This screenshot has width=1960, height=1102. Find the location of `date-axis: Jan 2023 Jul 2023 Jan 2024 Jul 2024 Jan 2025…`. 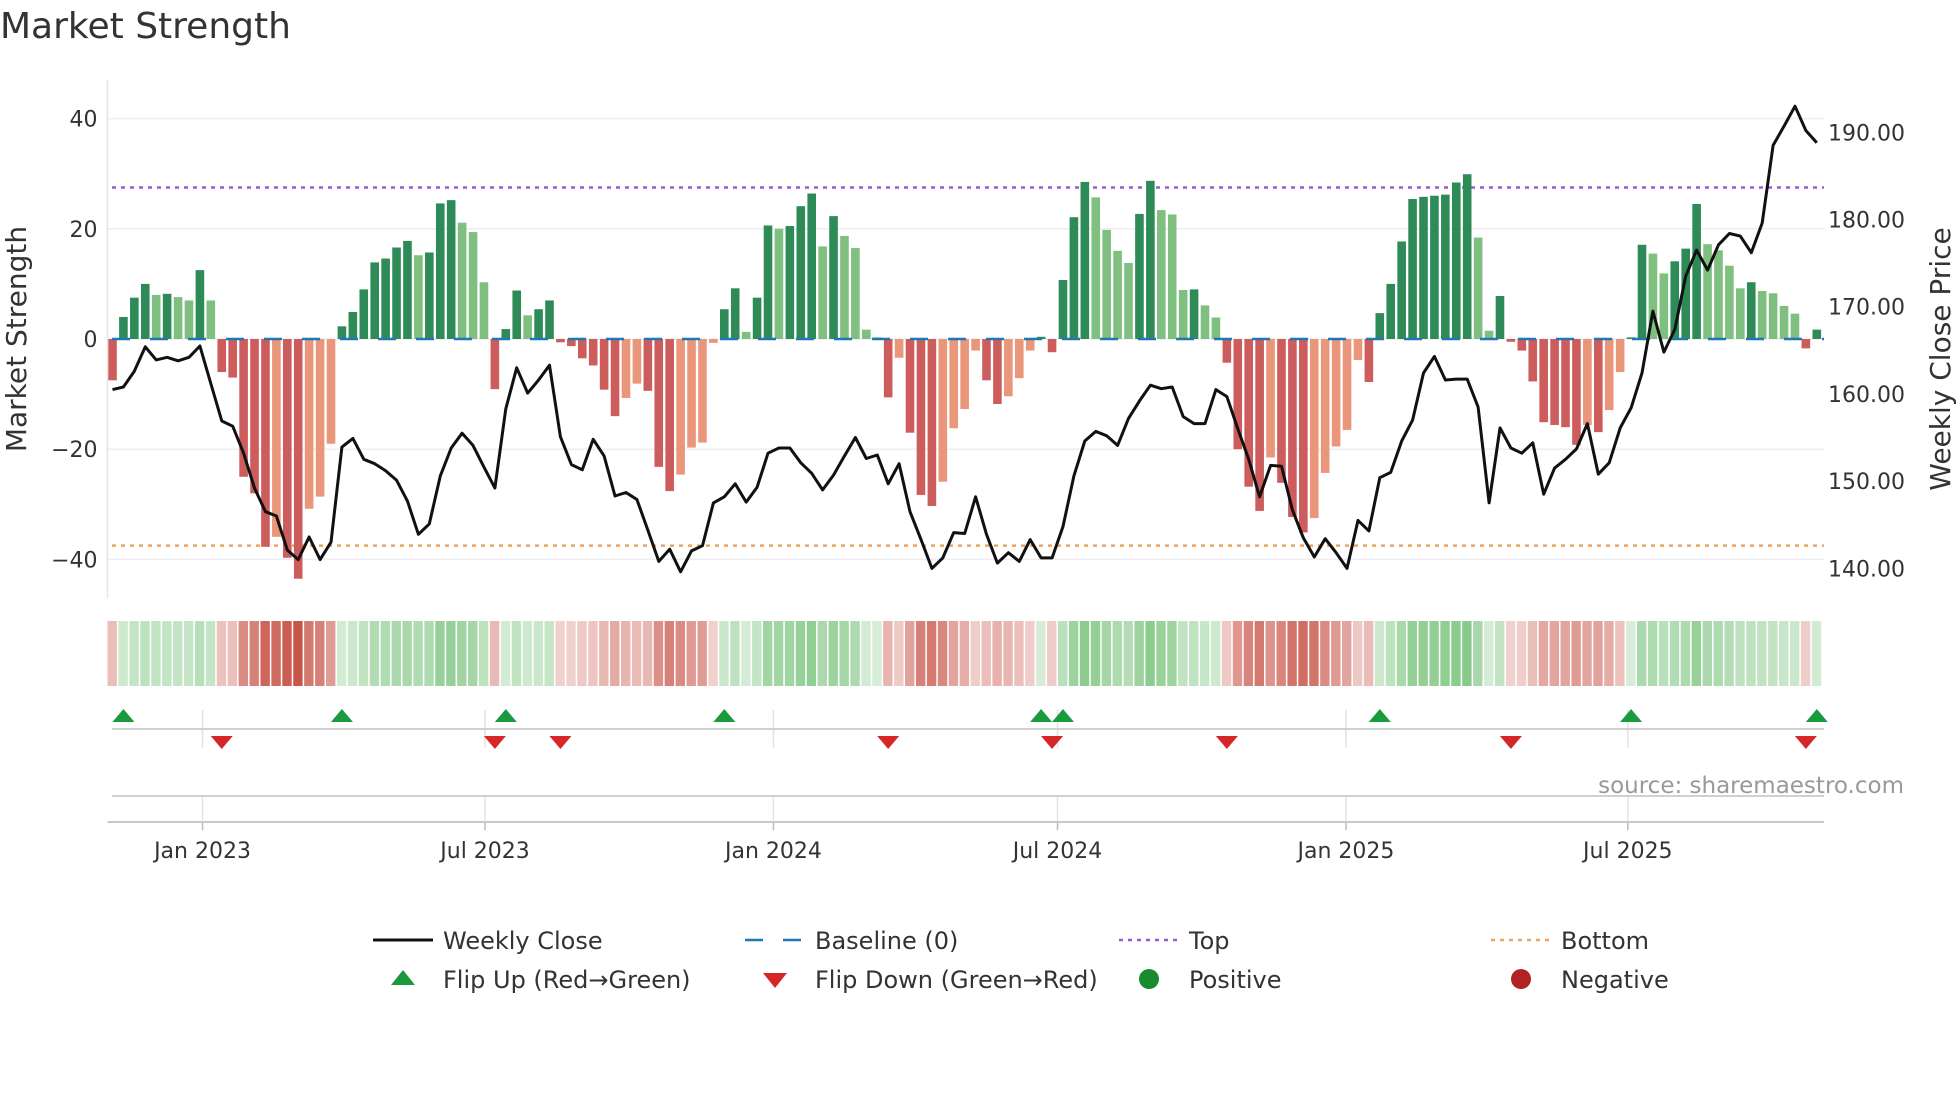

date-axis: Jan 2023 Jul 2023 Jan 2024 Jul 2024 Jan 2025… is located at coordinates (965, 842).